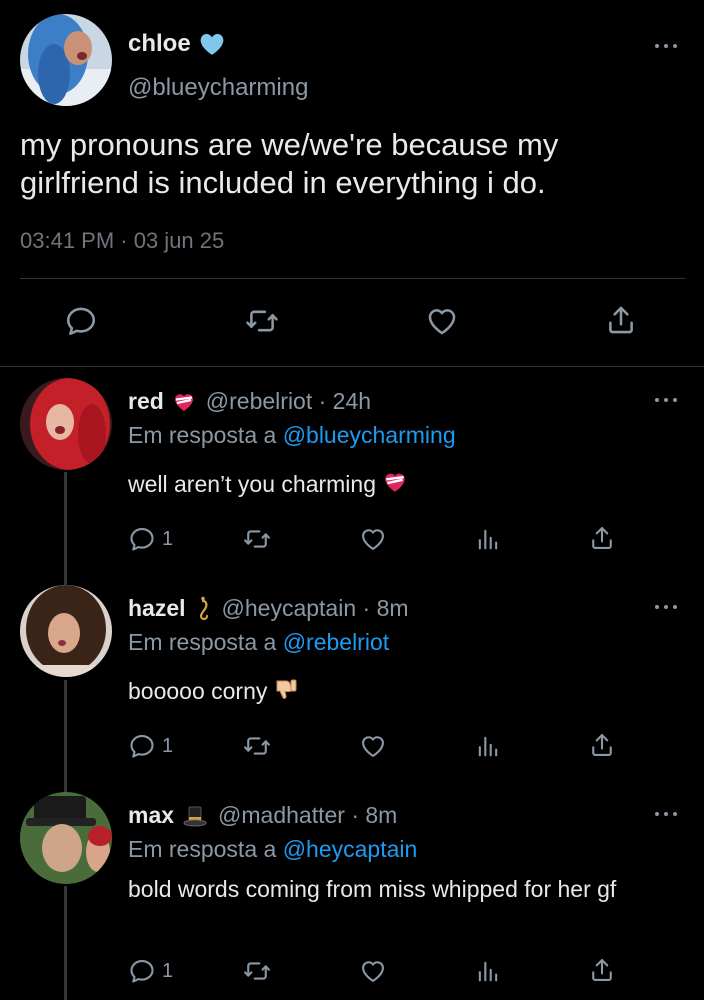  I want to click on thumbs-down-icon, so click(286, 693).